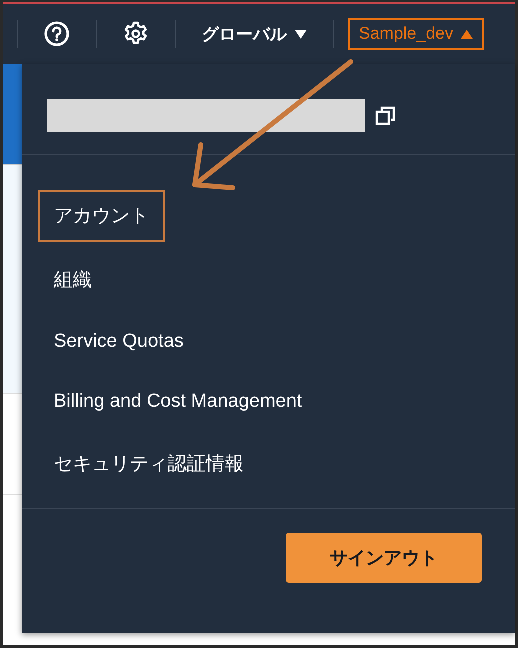  Describe the element at coordinates (466, 34) in the screenshot. I see `caret-up-icon` at that location.